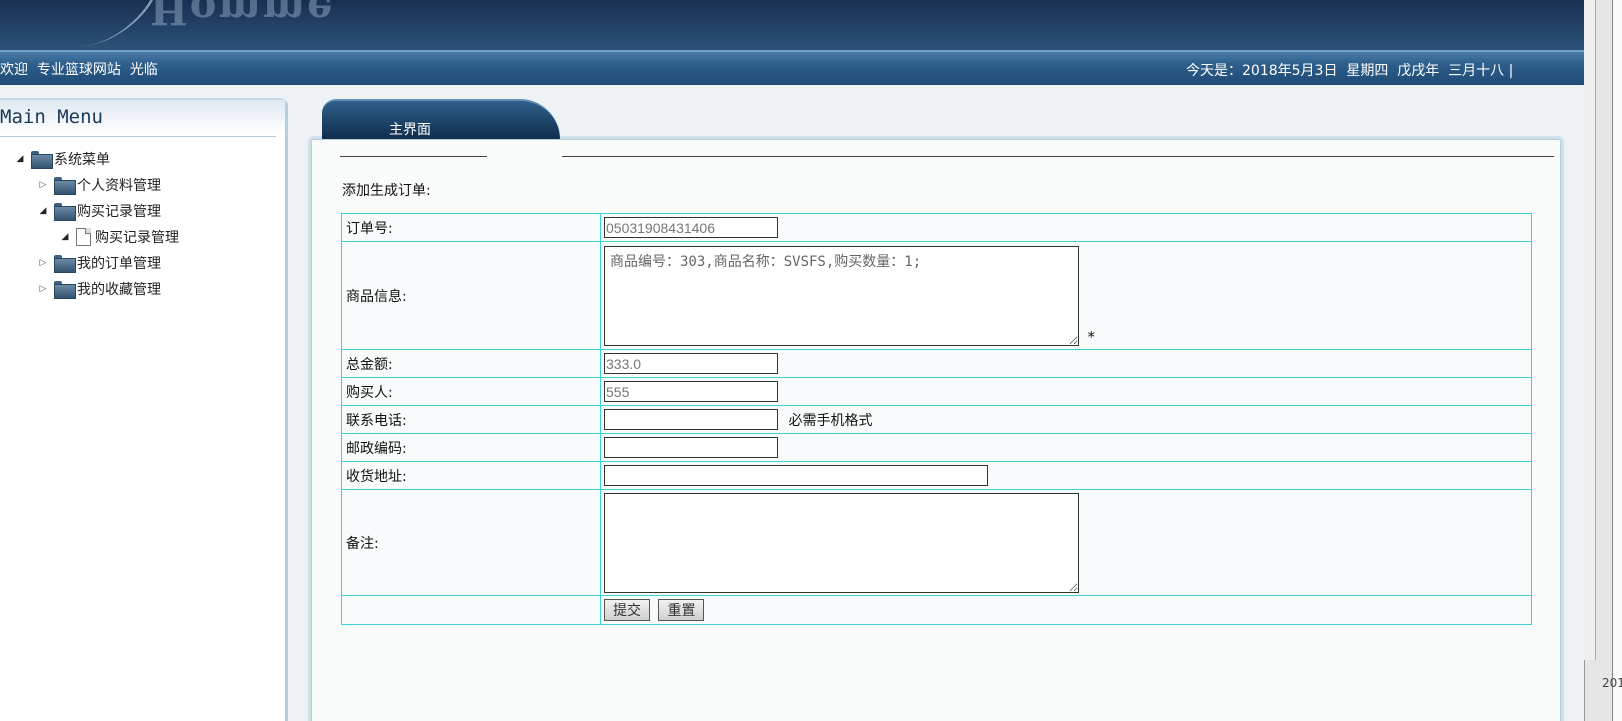 This screenshot has width=1622, height=721. Describe the element at coordinates (441, 119) in the screenshot. I see `tab-main: 主界面` at that location.